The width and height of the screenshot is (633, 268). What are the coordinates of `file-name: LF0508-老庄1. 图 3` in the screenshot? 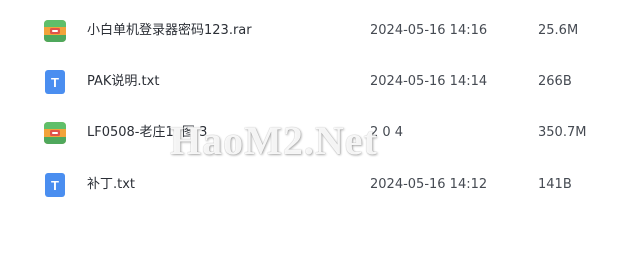 It's located at (147, 132).